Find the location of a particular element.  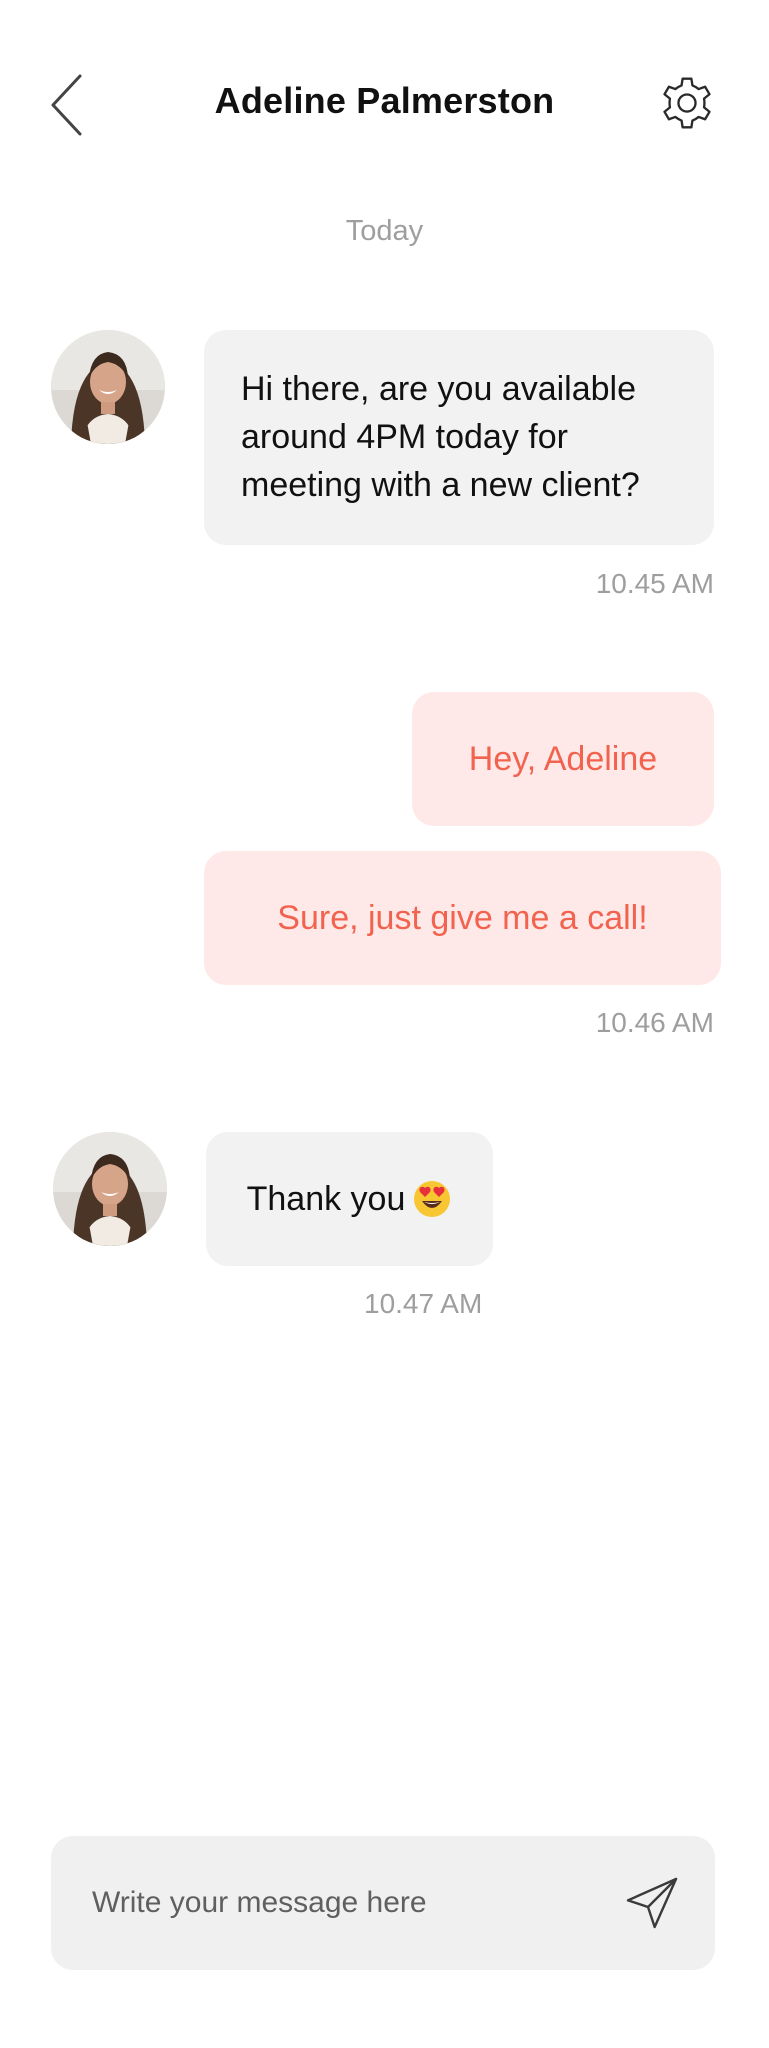

message-line: Hi there, are you available is located at coordinates (439, 389).